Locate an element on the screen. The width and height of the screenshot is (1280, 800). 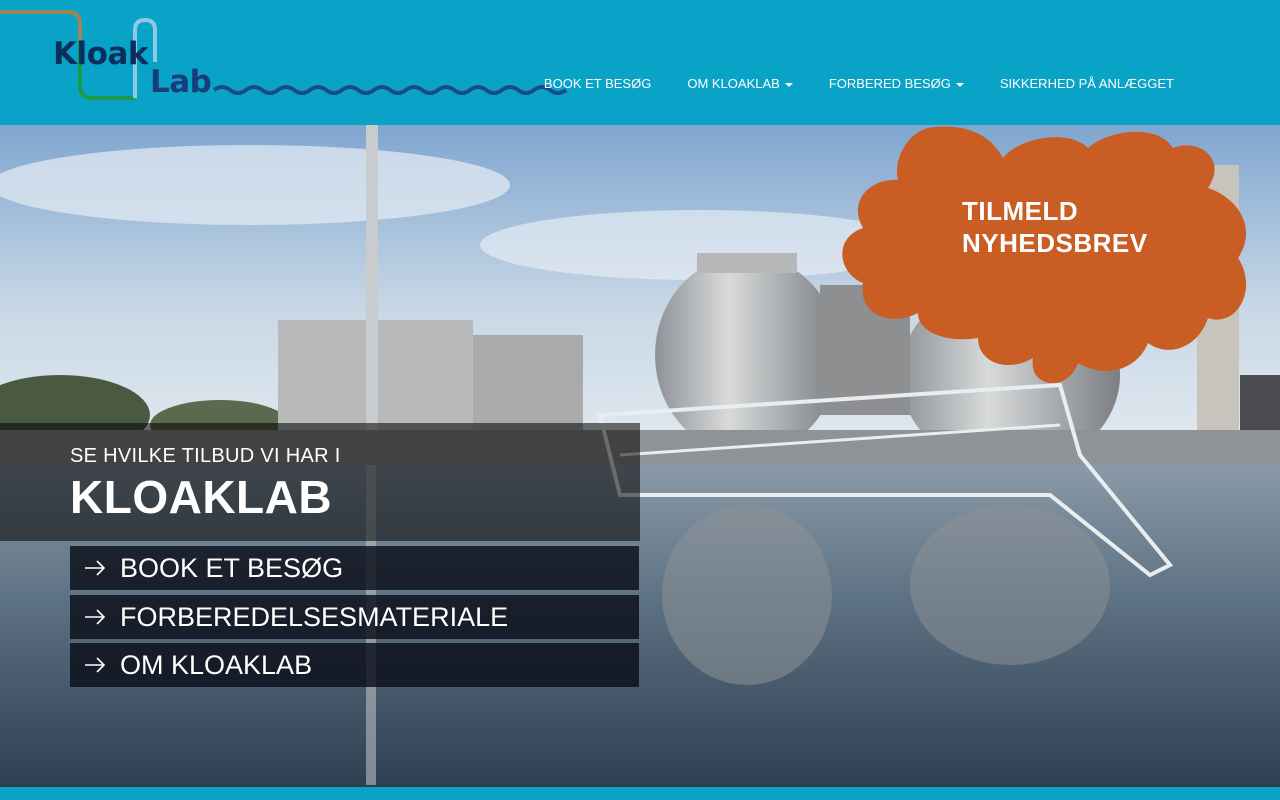
kloaklab-logo: Kloak Lab is located at coordinates (285, 55).